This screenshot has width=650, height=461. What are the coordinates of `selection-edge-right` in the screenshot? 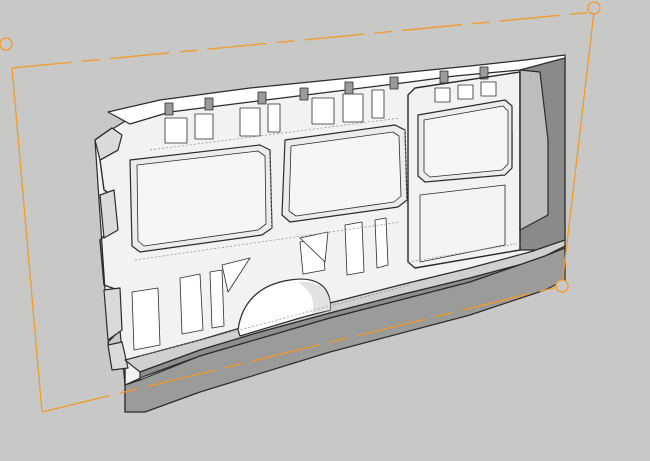 It's located at (578, 149).